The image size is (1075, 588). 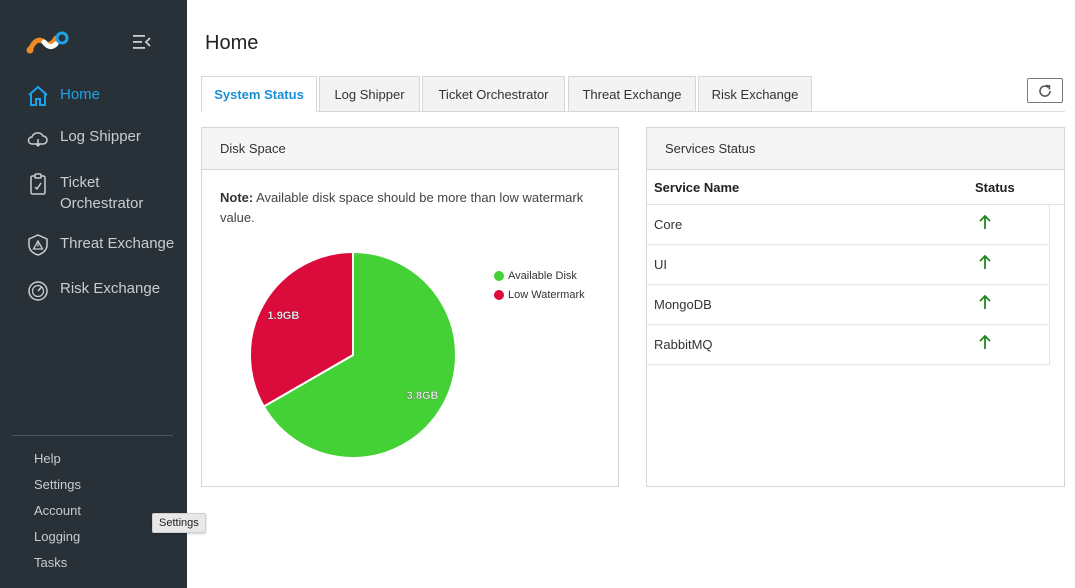 What do you see at coordinates (410, 149) in the screenshot?
I see `disk-space-header: Disk Space` at bounding box center [410, 149].